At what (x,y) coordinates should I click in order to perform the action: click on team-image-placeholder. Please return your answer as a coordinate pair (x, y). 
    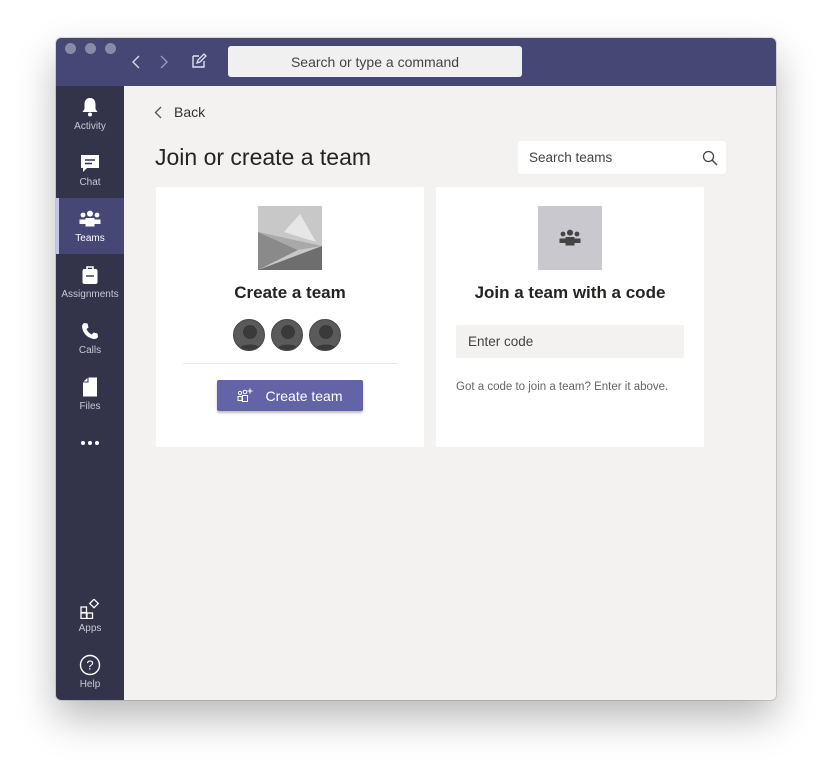
    Looking at the image, I should click on (290, 238).